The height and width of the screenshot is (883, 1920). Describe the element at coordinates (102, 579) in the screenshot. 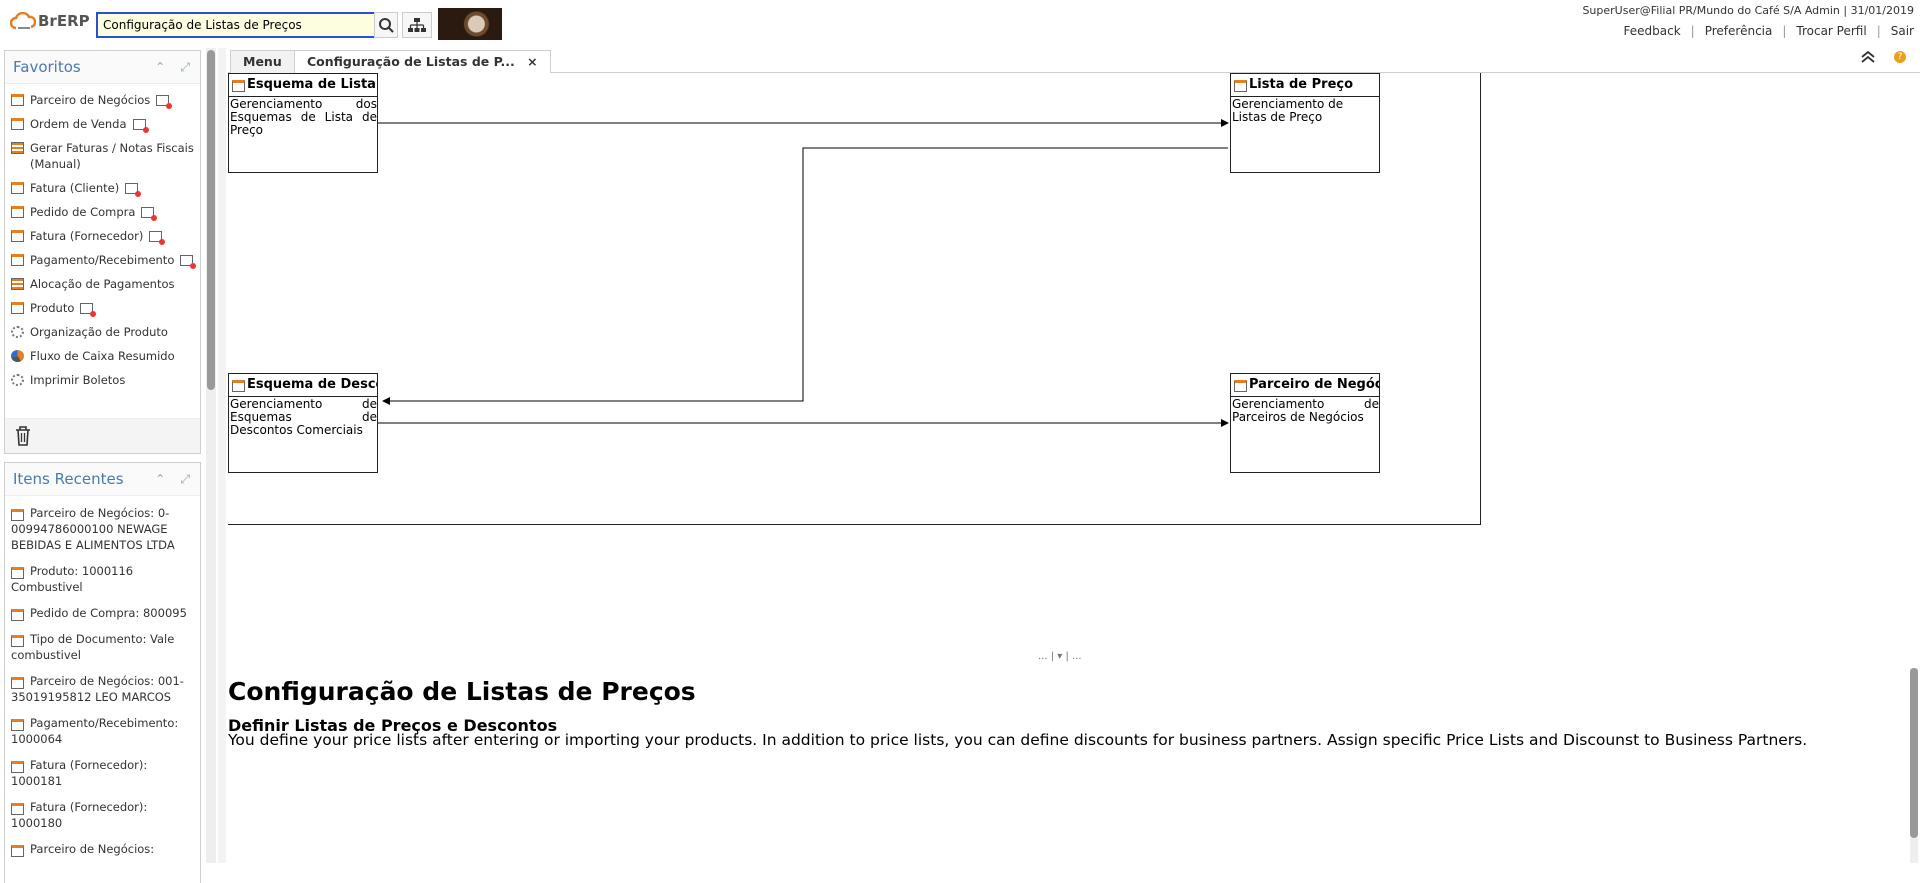

I see `recent-item: Produto: 1000116 Combustivel` at that location.